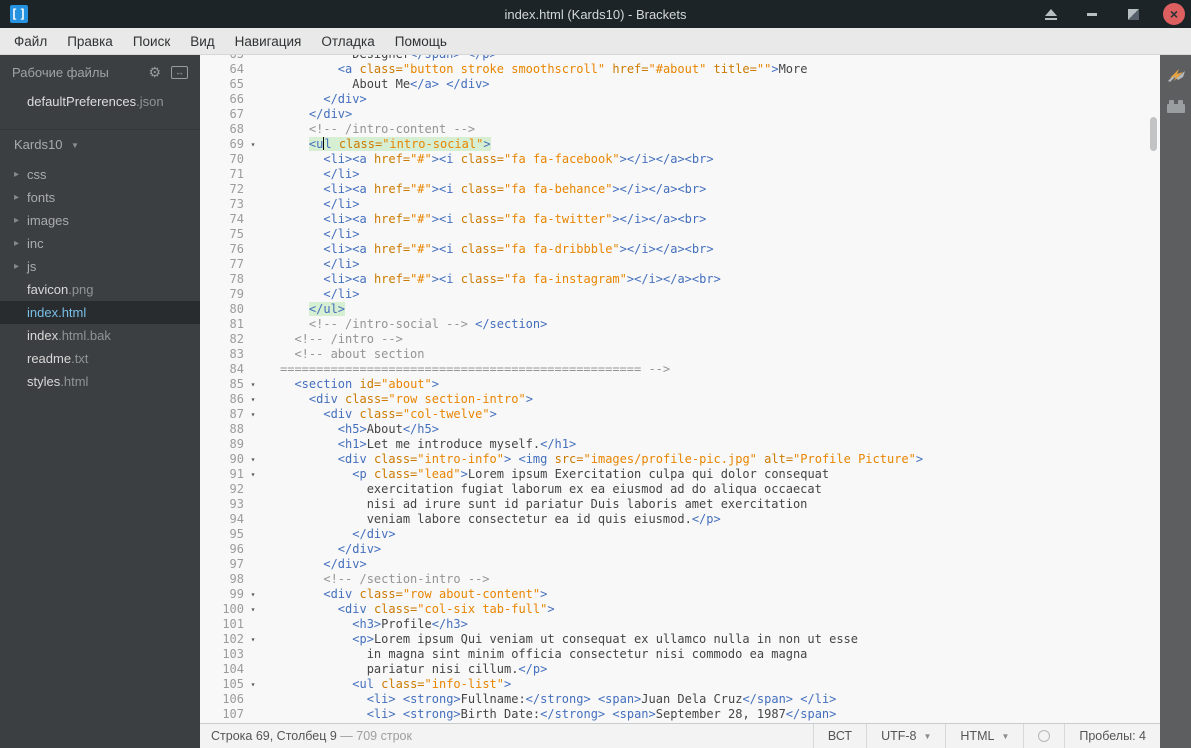 Image resolution: width=1191 pixels, height=748 pixels. What do you see at coordinates (100, 289) in the screenshot?
I see `tree-file-favicon.png: favicon.png` at bounding box center [100, 289].